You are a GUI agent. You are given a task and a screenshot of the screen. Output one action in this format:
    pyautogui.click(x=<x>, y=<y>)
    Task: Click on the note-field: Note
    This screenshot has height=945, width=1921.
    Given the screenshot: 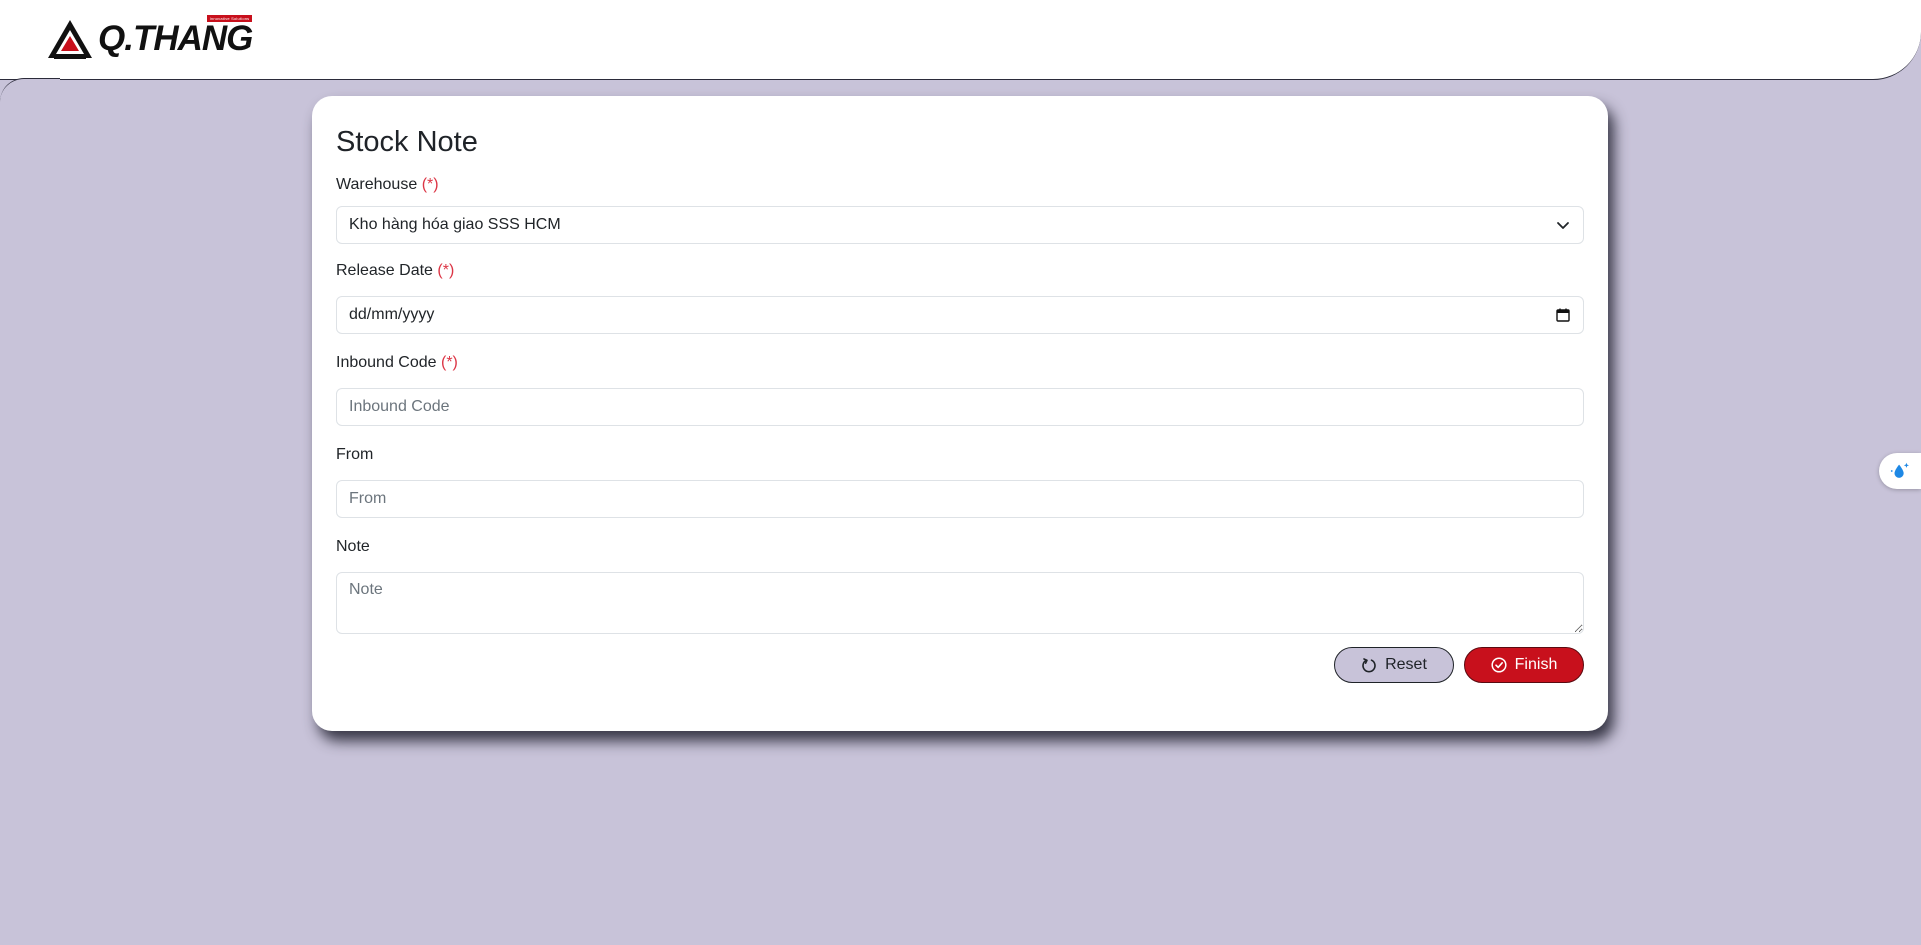 What is the action you would take?
    pyautogui.click(x=960, y=585)
    